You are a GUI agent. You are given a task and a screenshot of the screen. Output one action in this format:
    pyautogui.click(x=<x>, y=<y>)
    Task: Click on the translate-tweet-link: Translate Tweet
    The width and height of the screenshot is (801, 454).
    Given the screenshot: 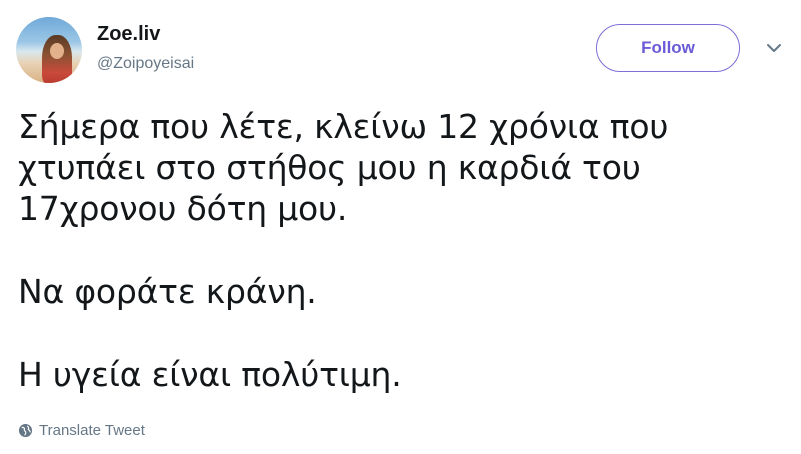 What is the action you would take?
    pyautogui.click(x=81, y=430)
    